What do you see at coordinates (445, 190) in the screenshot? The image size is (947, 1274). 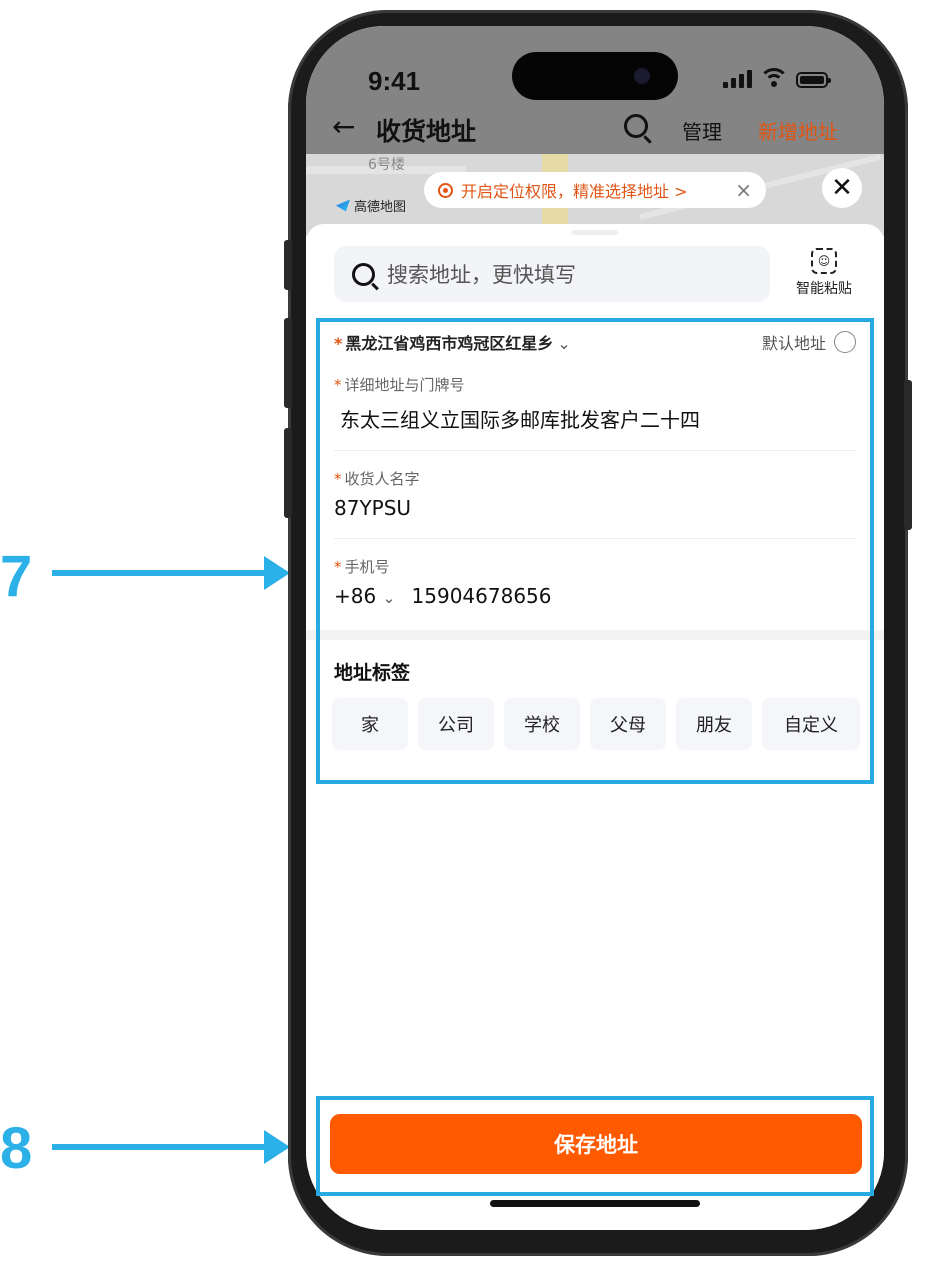 I see `location-target-icon` at bounding box center [445, 190].